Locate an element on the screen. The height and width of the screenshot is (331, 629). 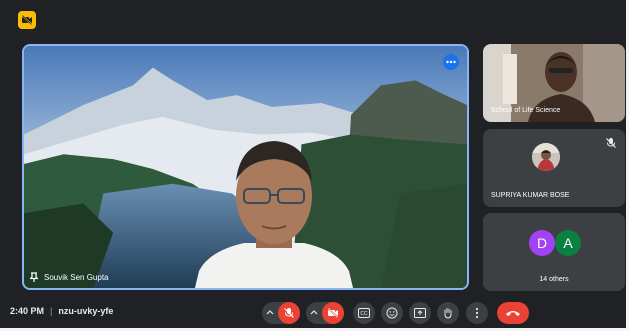
raise-hand-button is located at coordinates (448, 313).